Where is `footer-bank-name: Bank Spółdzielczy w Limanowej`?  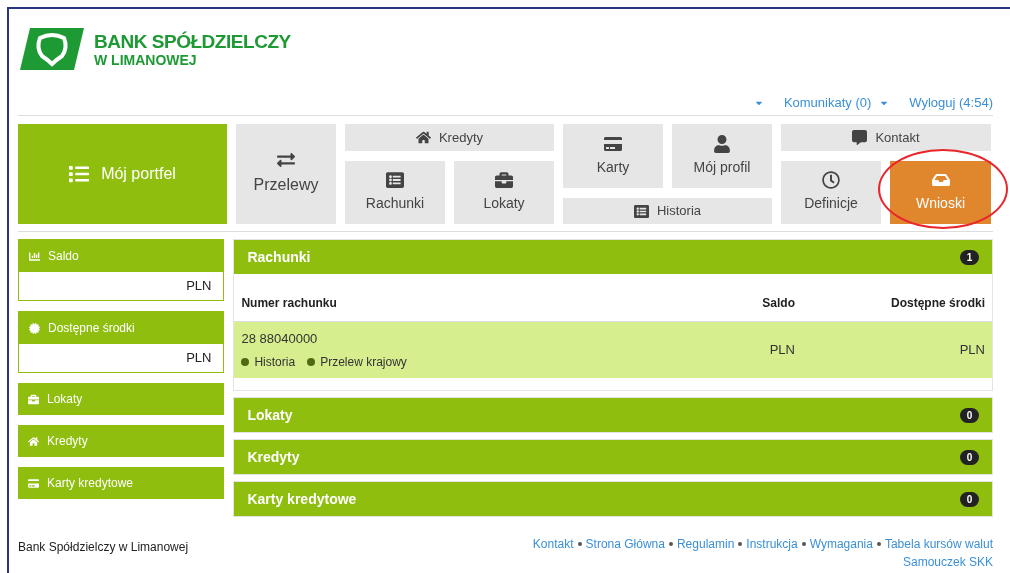 footer-bank-name: Bank Spółdzielczy w Limanowej is located at coordinates (103, 547).